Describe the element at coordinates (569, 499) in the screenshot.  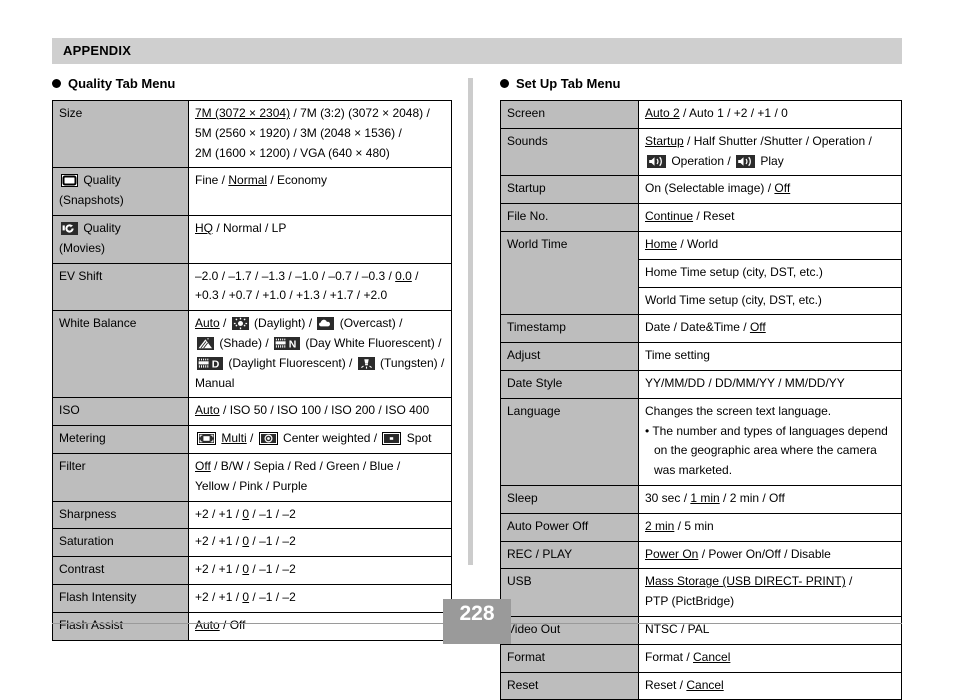
I see `row-label-cell: Sleep` at that location.